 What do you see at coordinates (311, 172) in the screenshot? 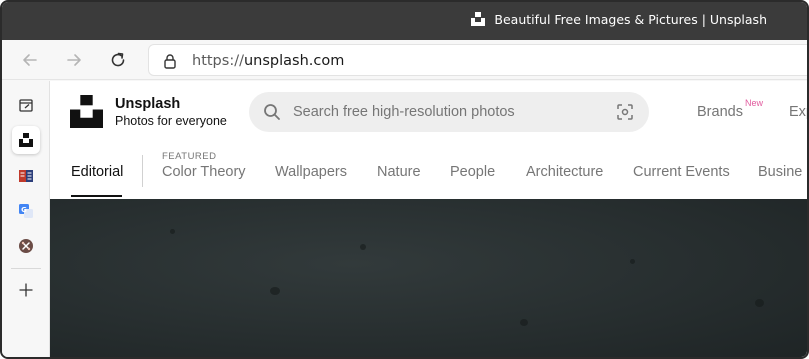
I see `tab-wallpapers: Wallpapers` at bounding box center [311, 172].